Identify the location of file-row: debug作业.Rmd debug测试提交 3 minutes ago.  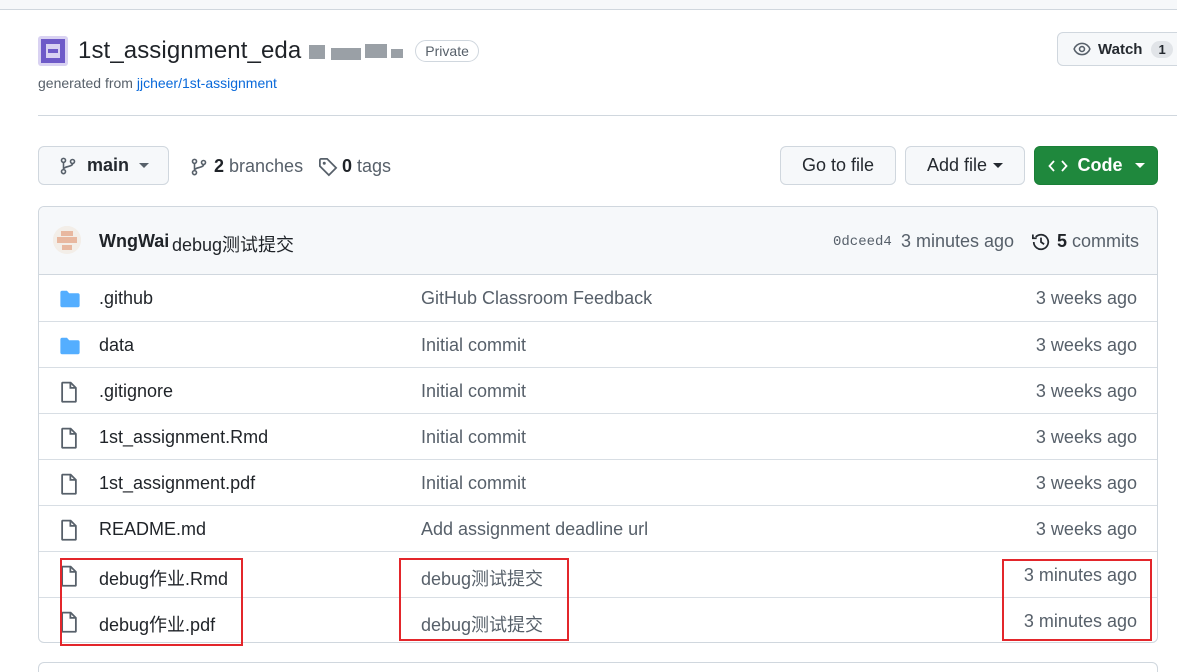
(598, 574).